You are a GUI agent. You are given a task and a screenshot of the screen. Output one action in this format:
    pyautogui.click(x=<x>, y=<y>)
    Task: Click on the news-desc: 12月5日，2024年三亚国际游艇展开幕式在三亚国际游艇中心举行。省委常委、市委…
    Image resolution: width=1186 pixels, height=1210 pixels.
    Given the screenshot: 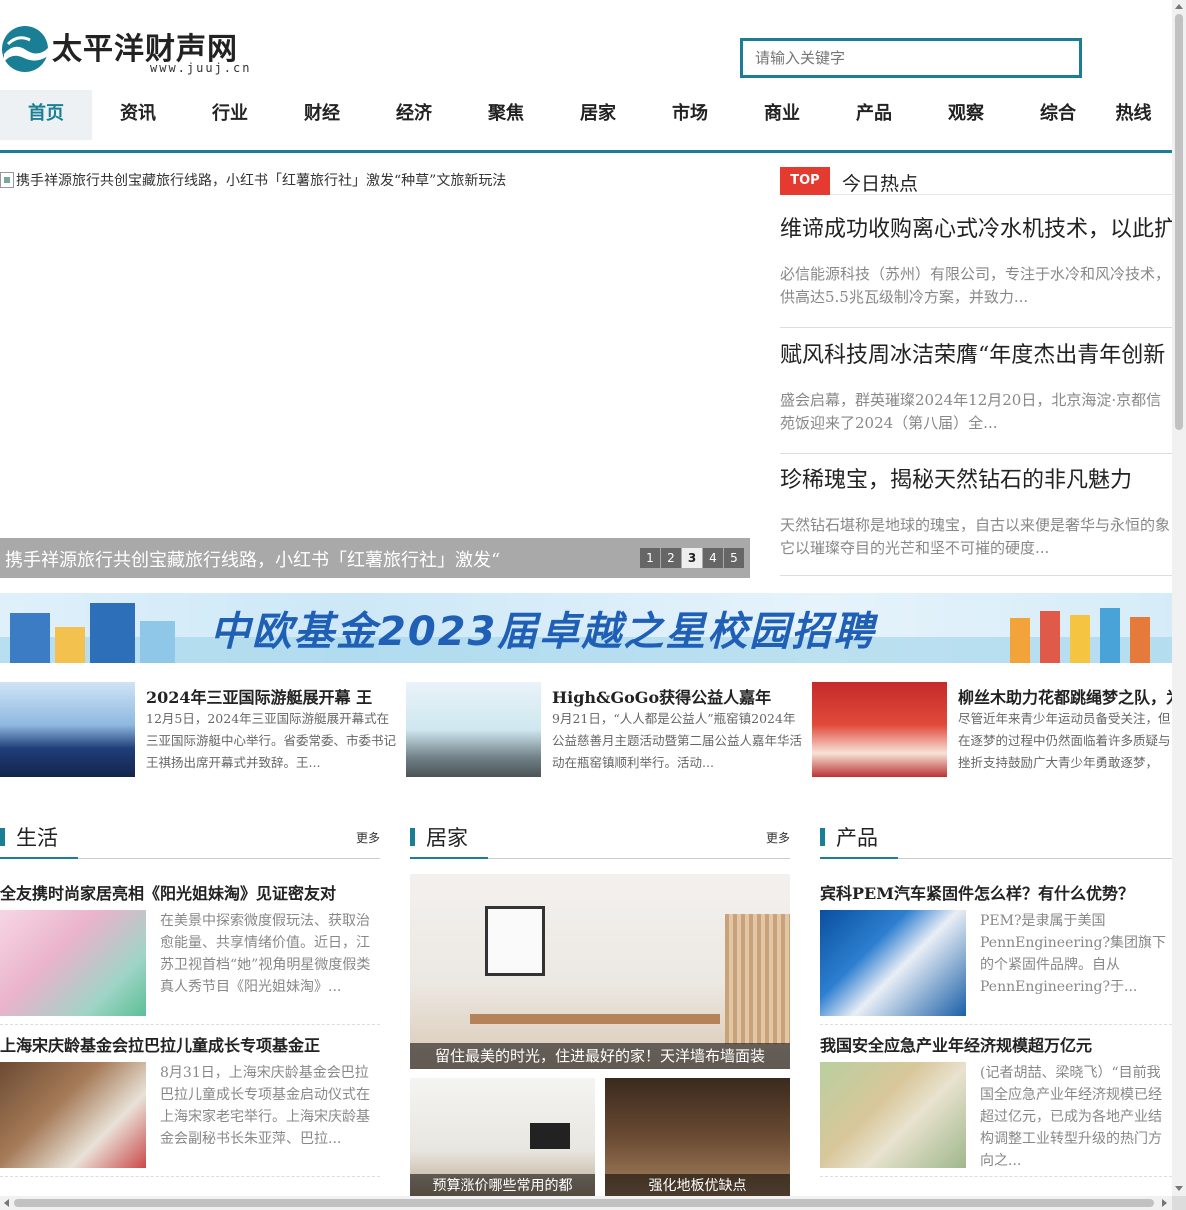 What is the action you would take?
    pyautogui.click(x=271, y=740)
    